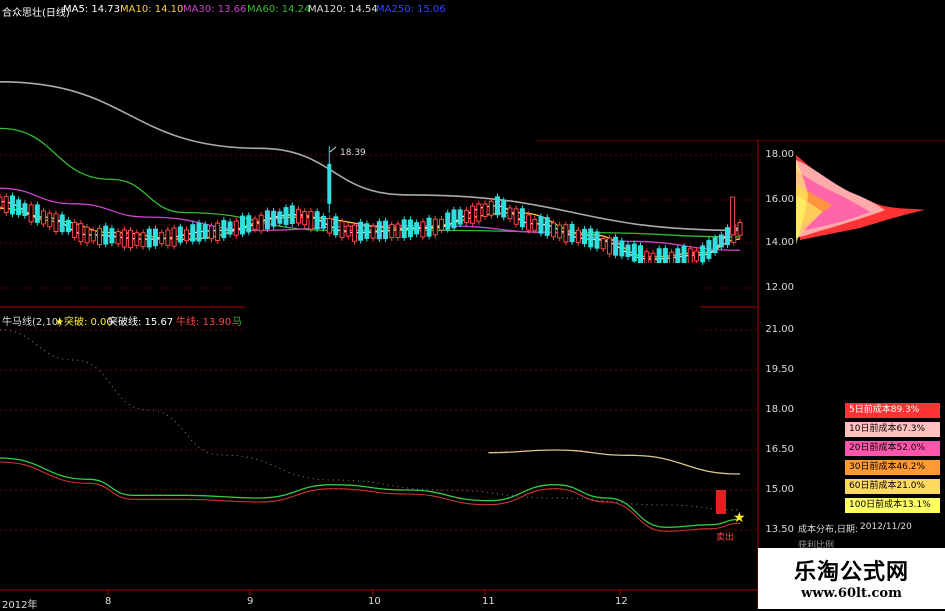  What do you see at coordinates (851, 593) in the screenshot?
I see `watermark-url: www.60lt.com` at bounding box center [851, 593].